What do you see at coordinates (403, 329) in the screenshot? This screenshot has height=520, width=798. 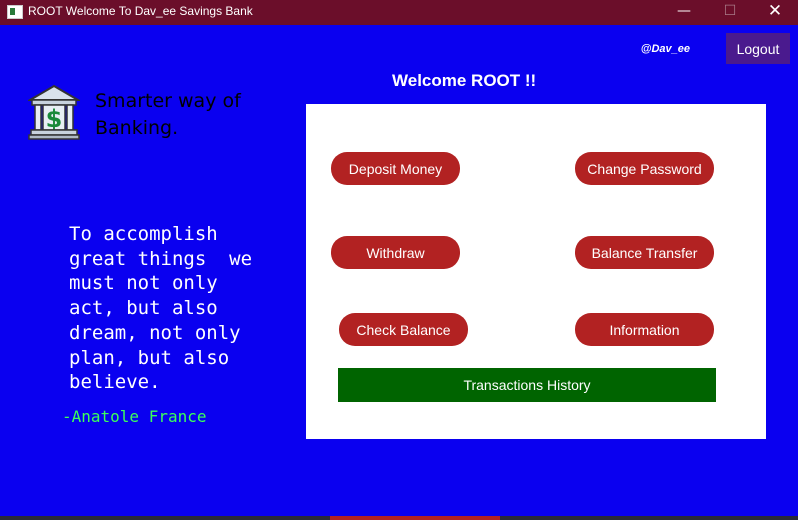 I see `check-balance-button: Check Balance` at bounding box center [403, 329].